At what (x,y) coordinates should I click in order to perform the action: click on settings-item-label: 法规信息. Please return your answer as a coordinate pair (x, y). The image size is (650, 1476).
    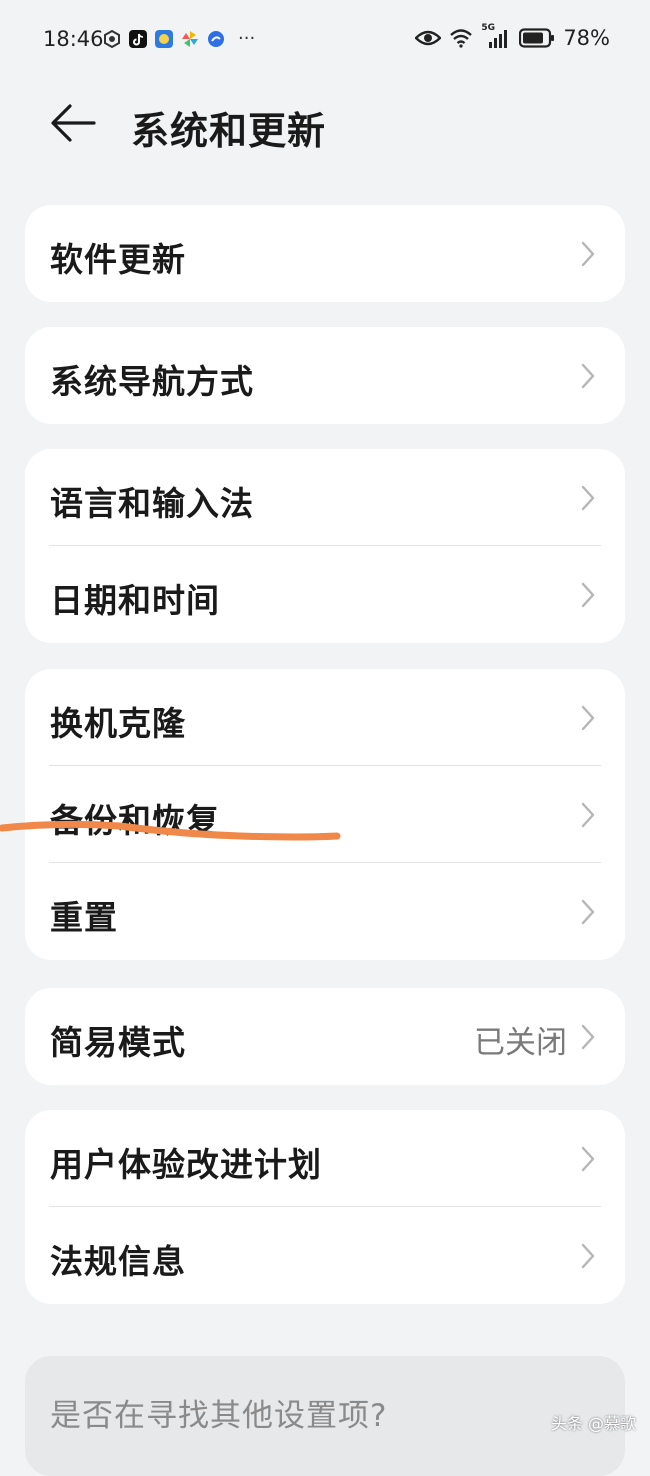
    Looking at the image, I should click on (118, 1261).